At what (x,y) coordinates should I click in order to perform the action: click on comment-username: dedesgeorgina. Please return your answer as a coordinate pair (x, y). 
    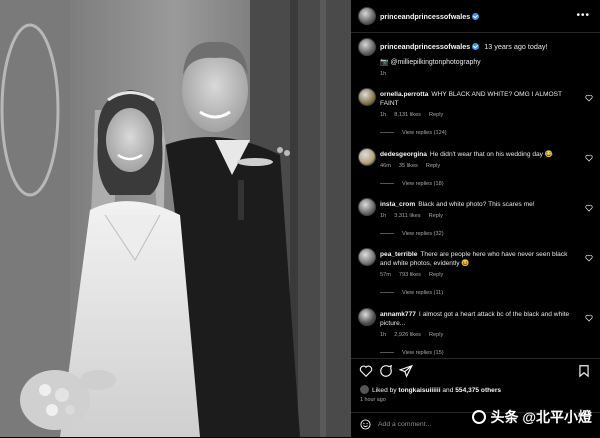
    Looking at the image, I should click on (403, 154).